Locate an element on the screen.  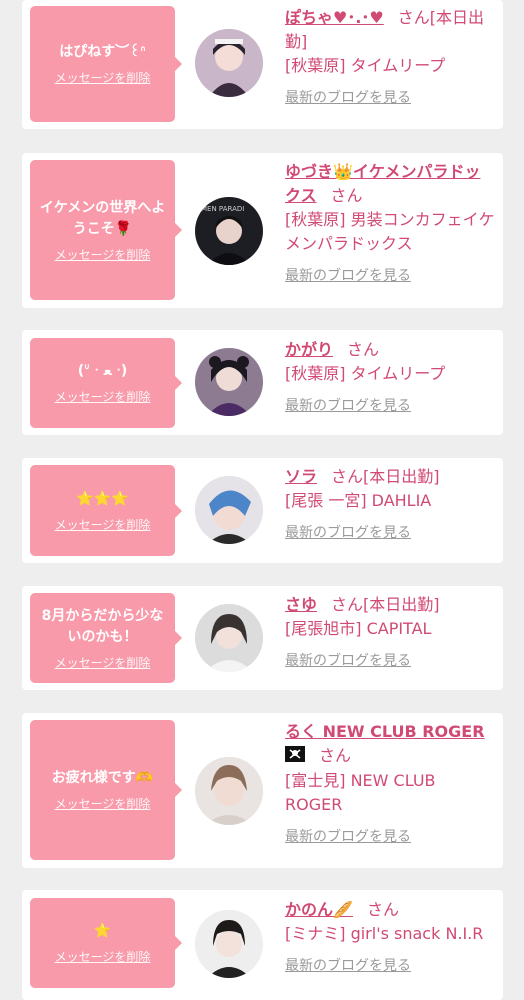
message-bubble: お疲れ様です🫶 メッセージを削除 is located at coordinates (106, 790).